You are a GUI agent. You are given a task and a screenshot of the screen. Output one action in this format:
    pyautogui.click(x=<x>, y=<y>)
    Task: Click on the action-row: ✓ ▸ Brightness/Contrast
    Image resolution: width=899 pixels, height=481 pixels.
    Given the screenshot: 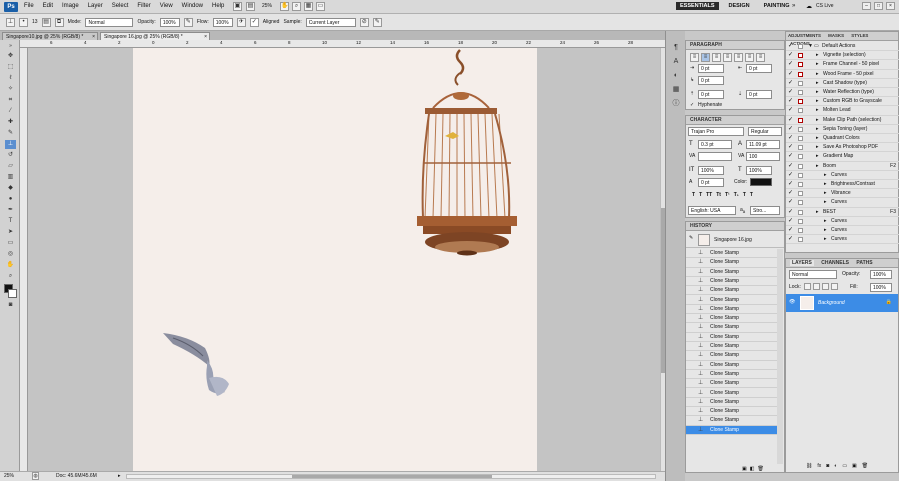 What is the action you would take?
    pyautogui.click(x=842, y=185)
    